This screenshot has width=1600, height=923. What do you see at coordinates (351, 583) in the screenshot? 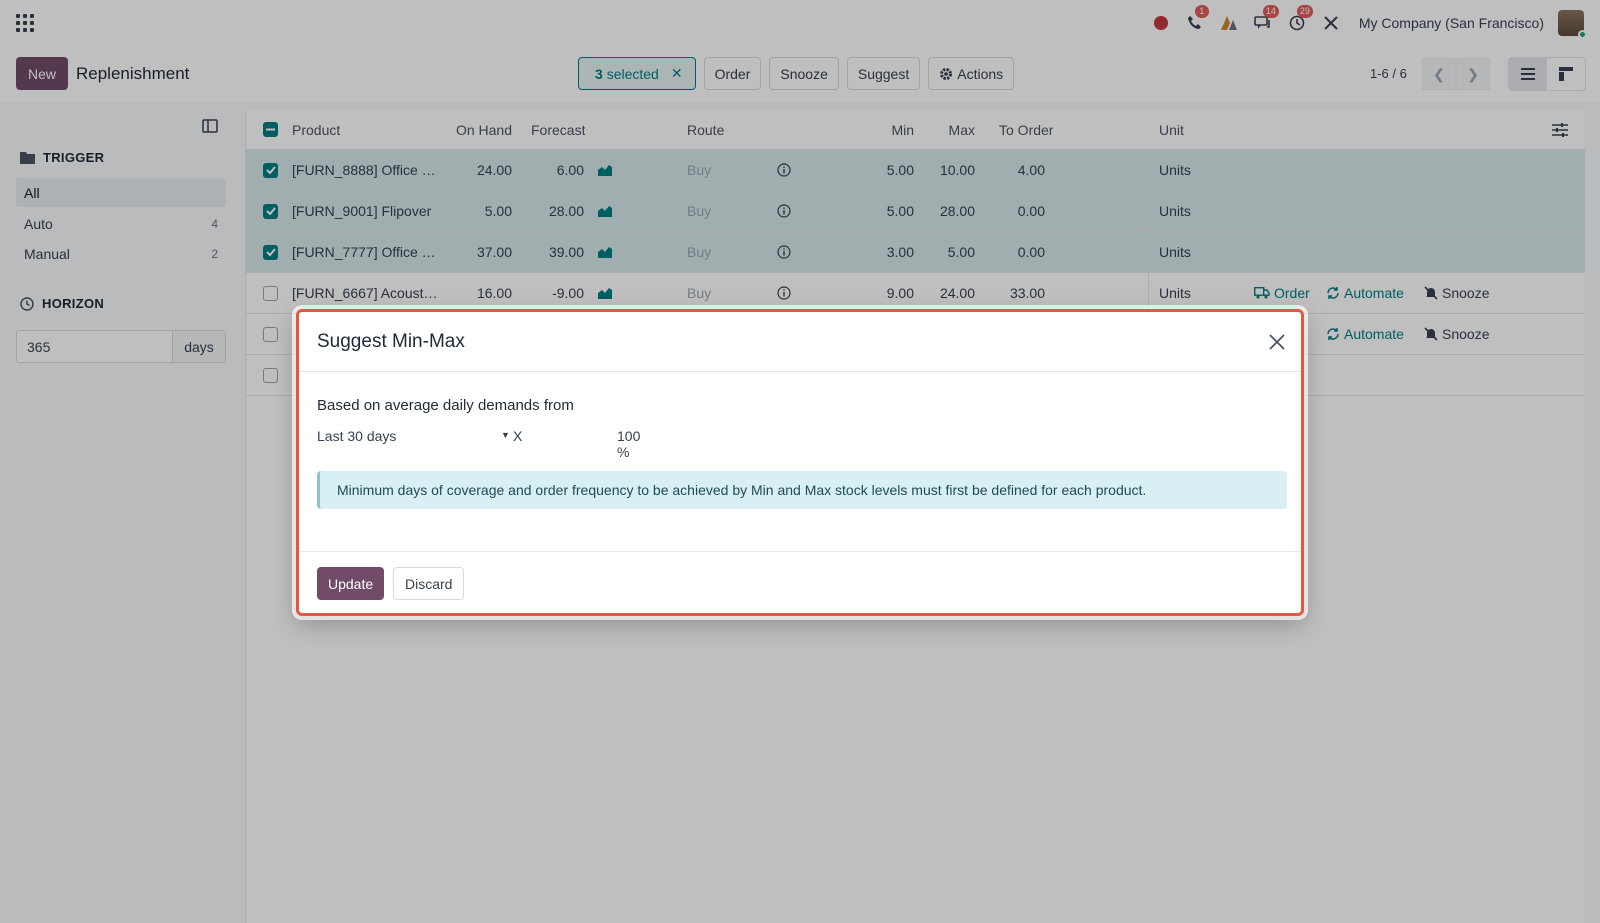
I see `update-button: Update` at bounding box center [351, 583].